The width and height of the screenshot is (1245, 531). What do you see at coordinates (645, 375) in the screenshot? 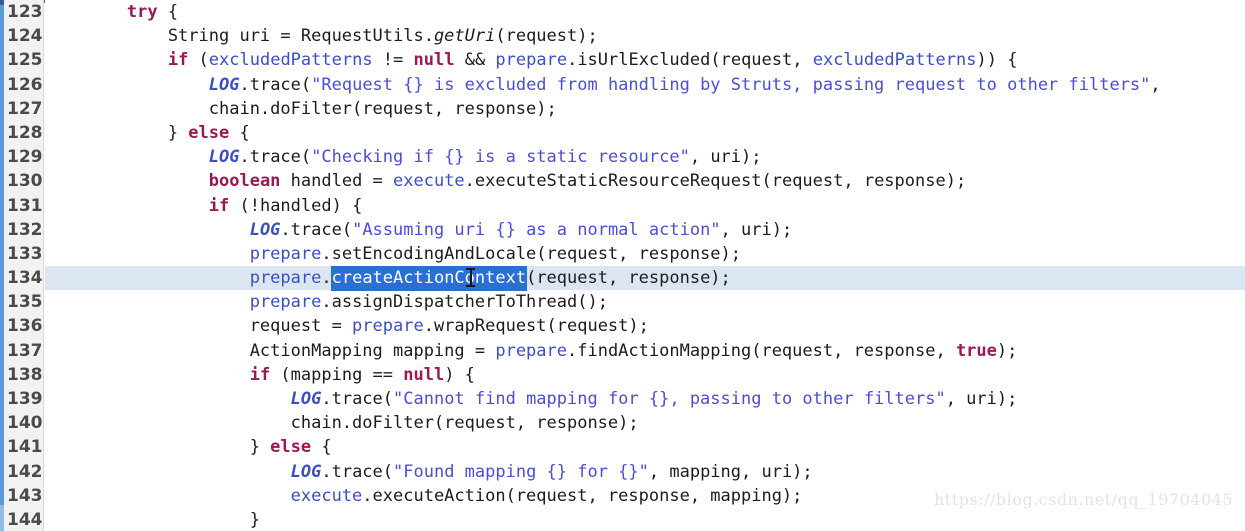
I see `code-line: if (mapping == null) {` at bounding box center [645, 375].